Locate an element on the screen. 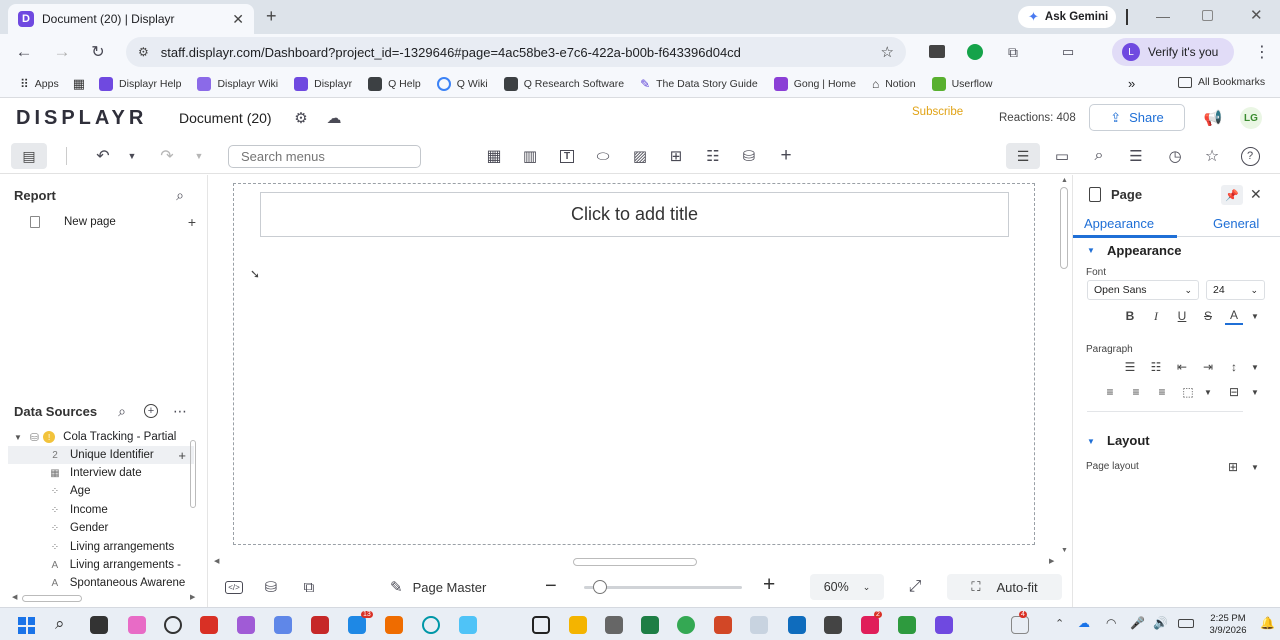 Image resolution: width=1280 pixels, height=640 pixels. canvas-horizontal-scrollbar is located at coordinates (635, 562).